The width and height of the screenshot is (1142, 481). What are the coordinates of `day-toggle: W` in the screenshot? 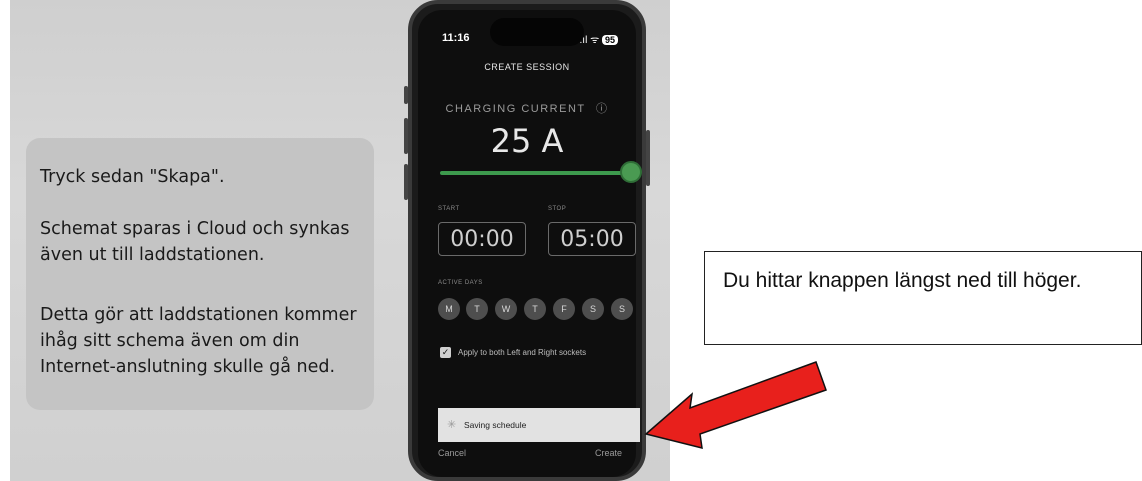 It's located at (506, 309).